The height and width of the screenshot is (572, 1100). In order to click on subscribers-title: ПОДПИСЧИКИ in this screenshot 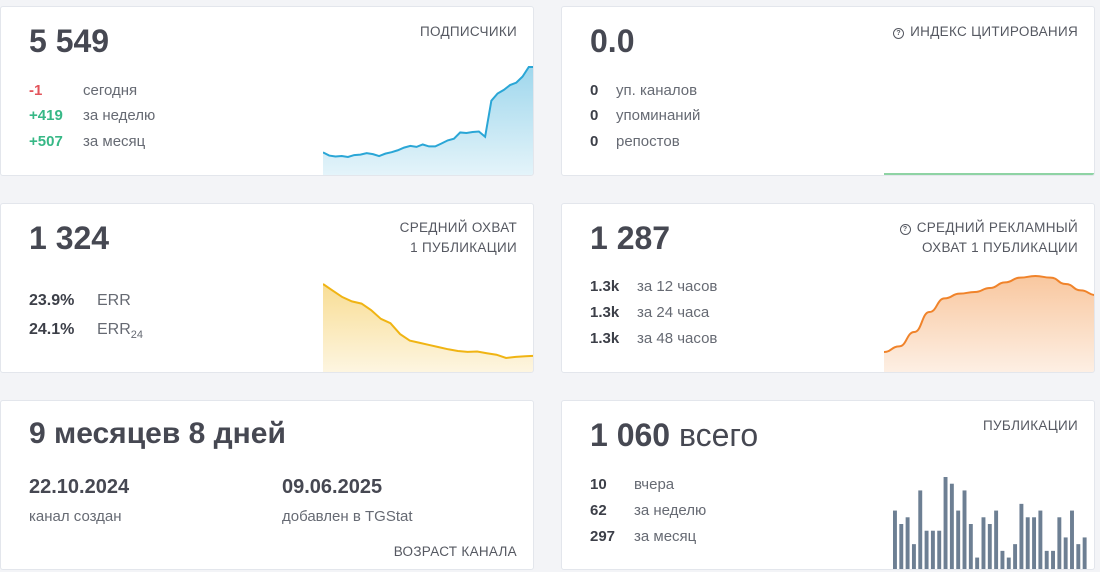, I will do `click(468, 31)`.